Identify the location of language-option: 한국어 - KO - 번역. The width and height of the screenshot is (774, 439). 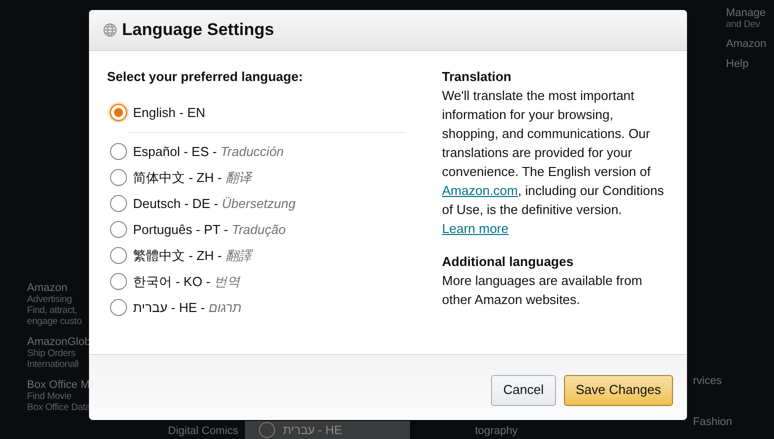
(186, 282).